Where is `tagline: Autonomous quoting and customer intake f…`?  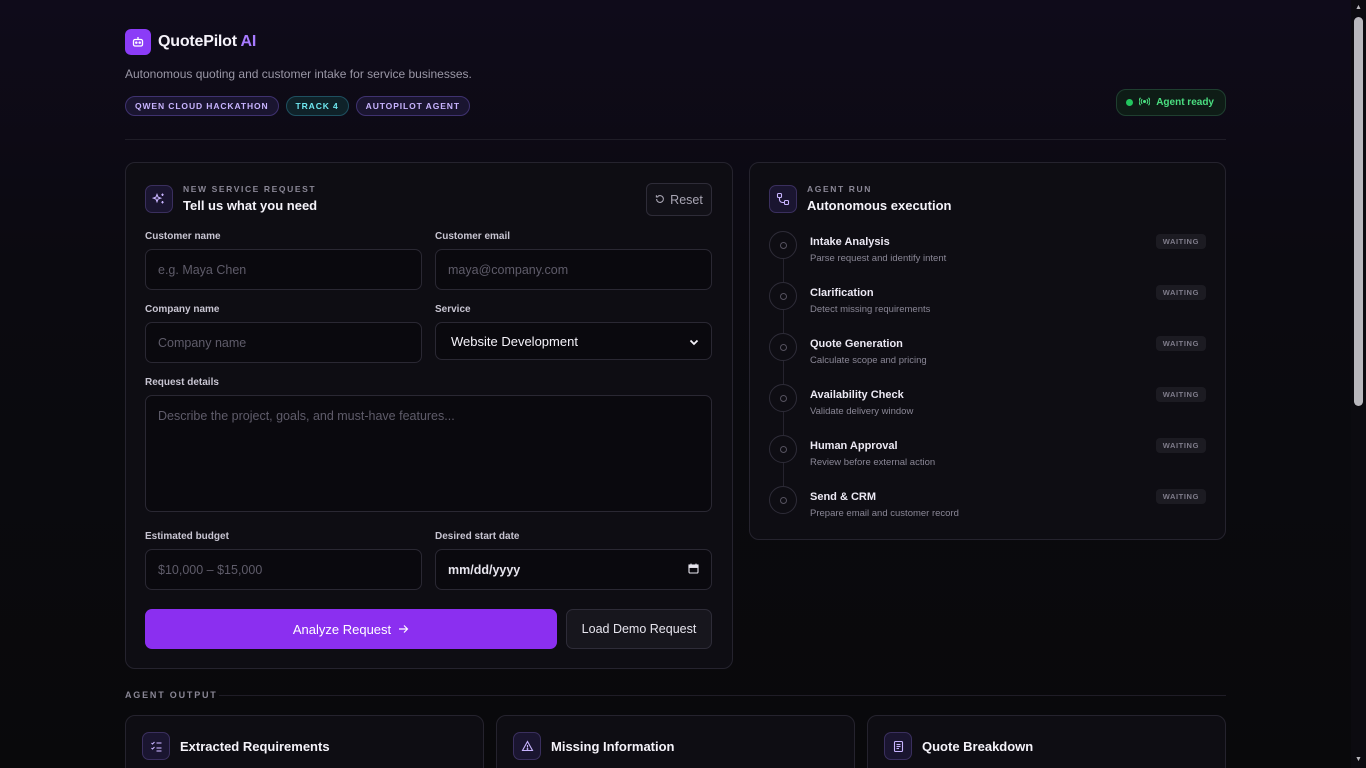 tagline: Autonomous quoting and customer intake f… is located at coordinates (298, 74).